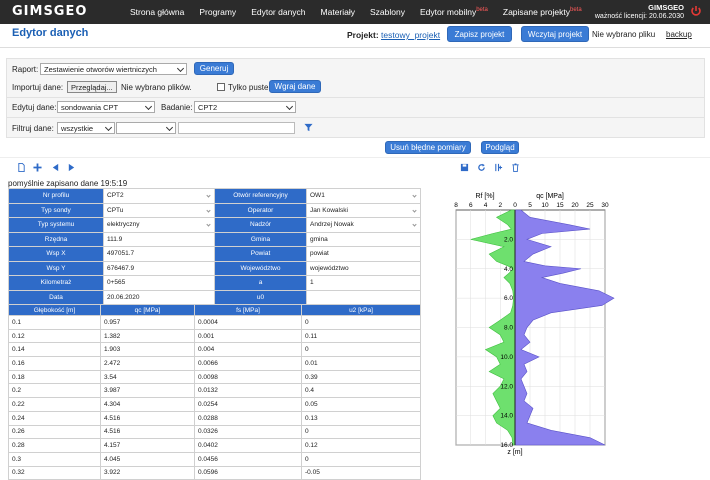 The image size is (710, 480). What do you see at coordinates (147, 336) in the screenshot?
I see `table-cell: 1.382` at bounding box center [147, 336].